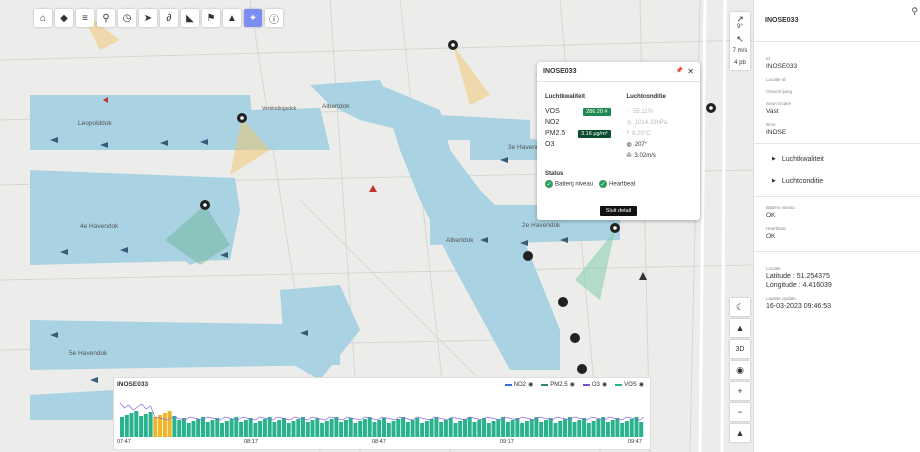  Describe the element at coordinates (660, 144) in the screenshot. I see `condition-row: ◍ 207°` at that location.